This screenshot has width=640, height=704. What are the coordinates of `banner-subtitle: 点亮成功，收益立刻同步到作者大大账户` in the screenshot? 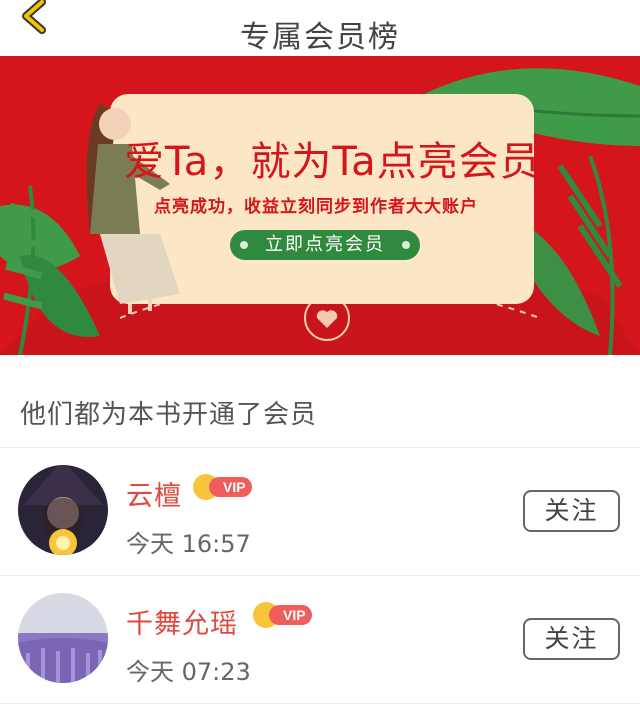 It's located at (316, 207).